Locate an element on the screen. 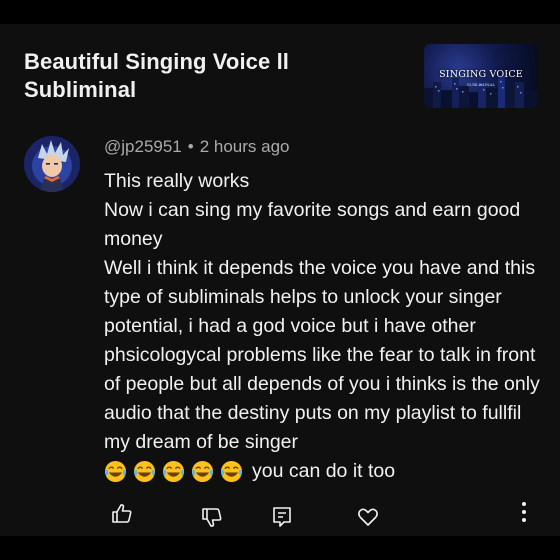 The image size is (560, 560). more-options-button is located at coordinates (524, 512).